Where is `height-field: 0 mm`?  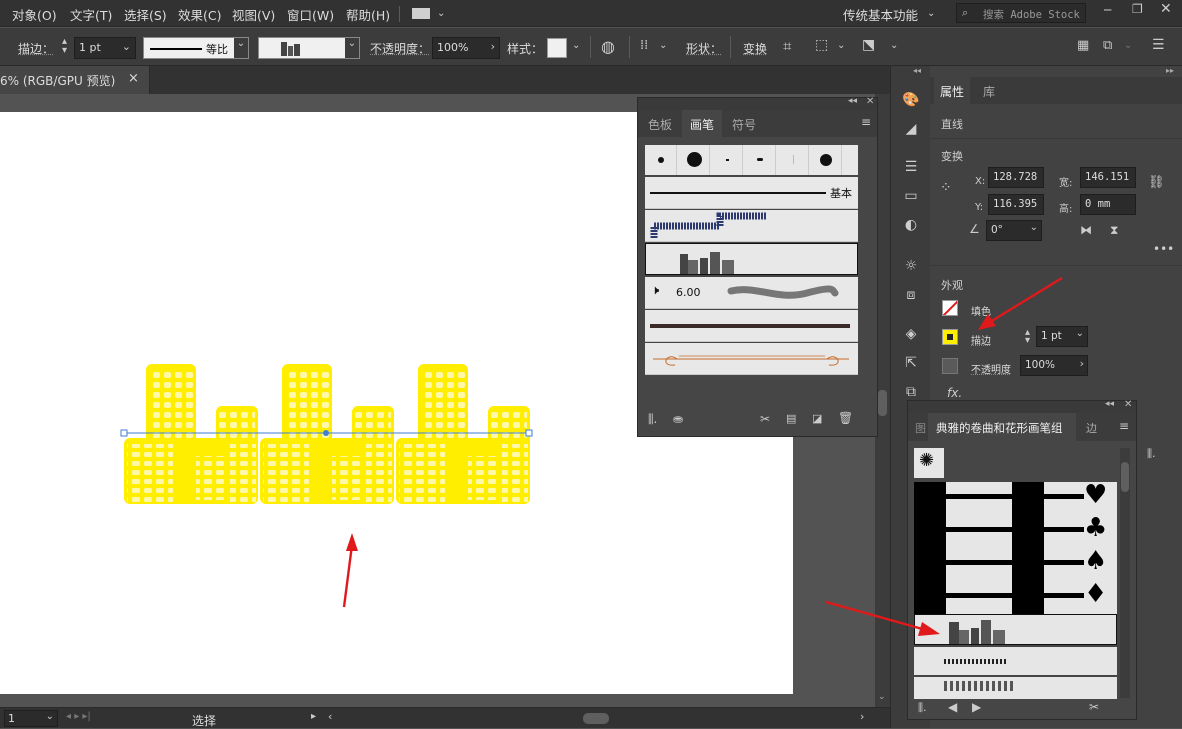
height-field: 0 mm is located at coordinates (1108, 204).